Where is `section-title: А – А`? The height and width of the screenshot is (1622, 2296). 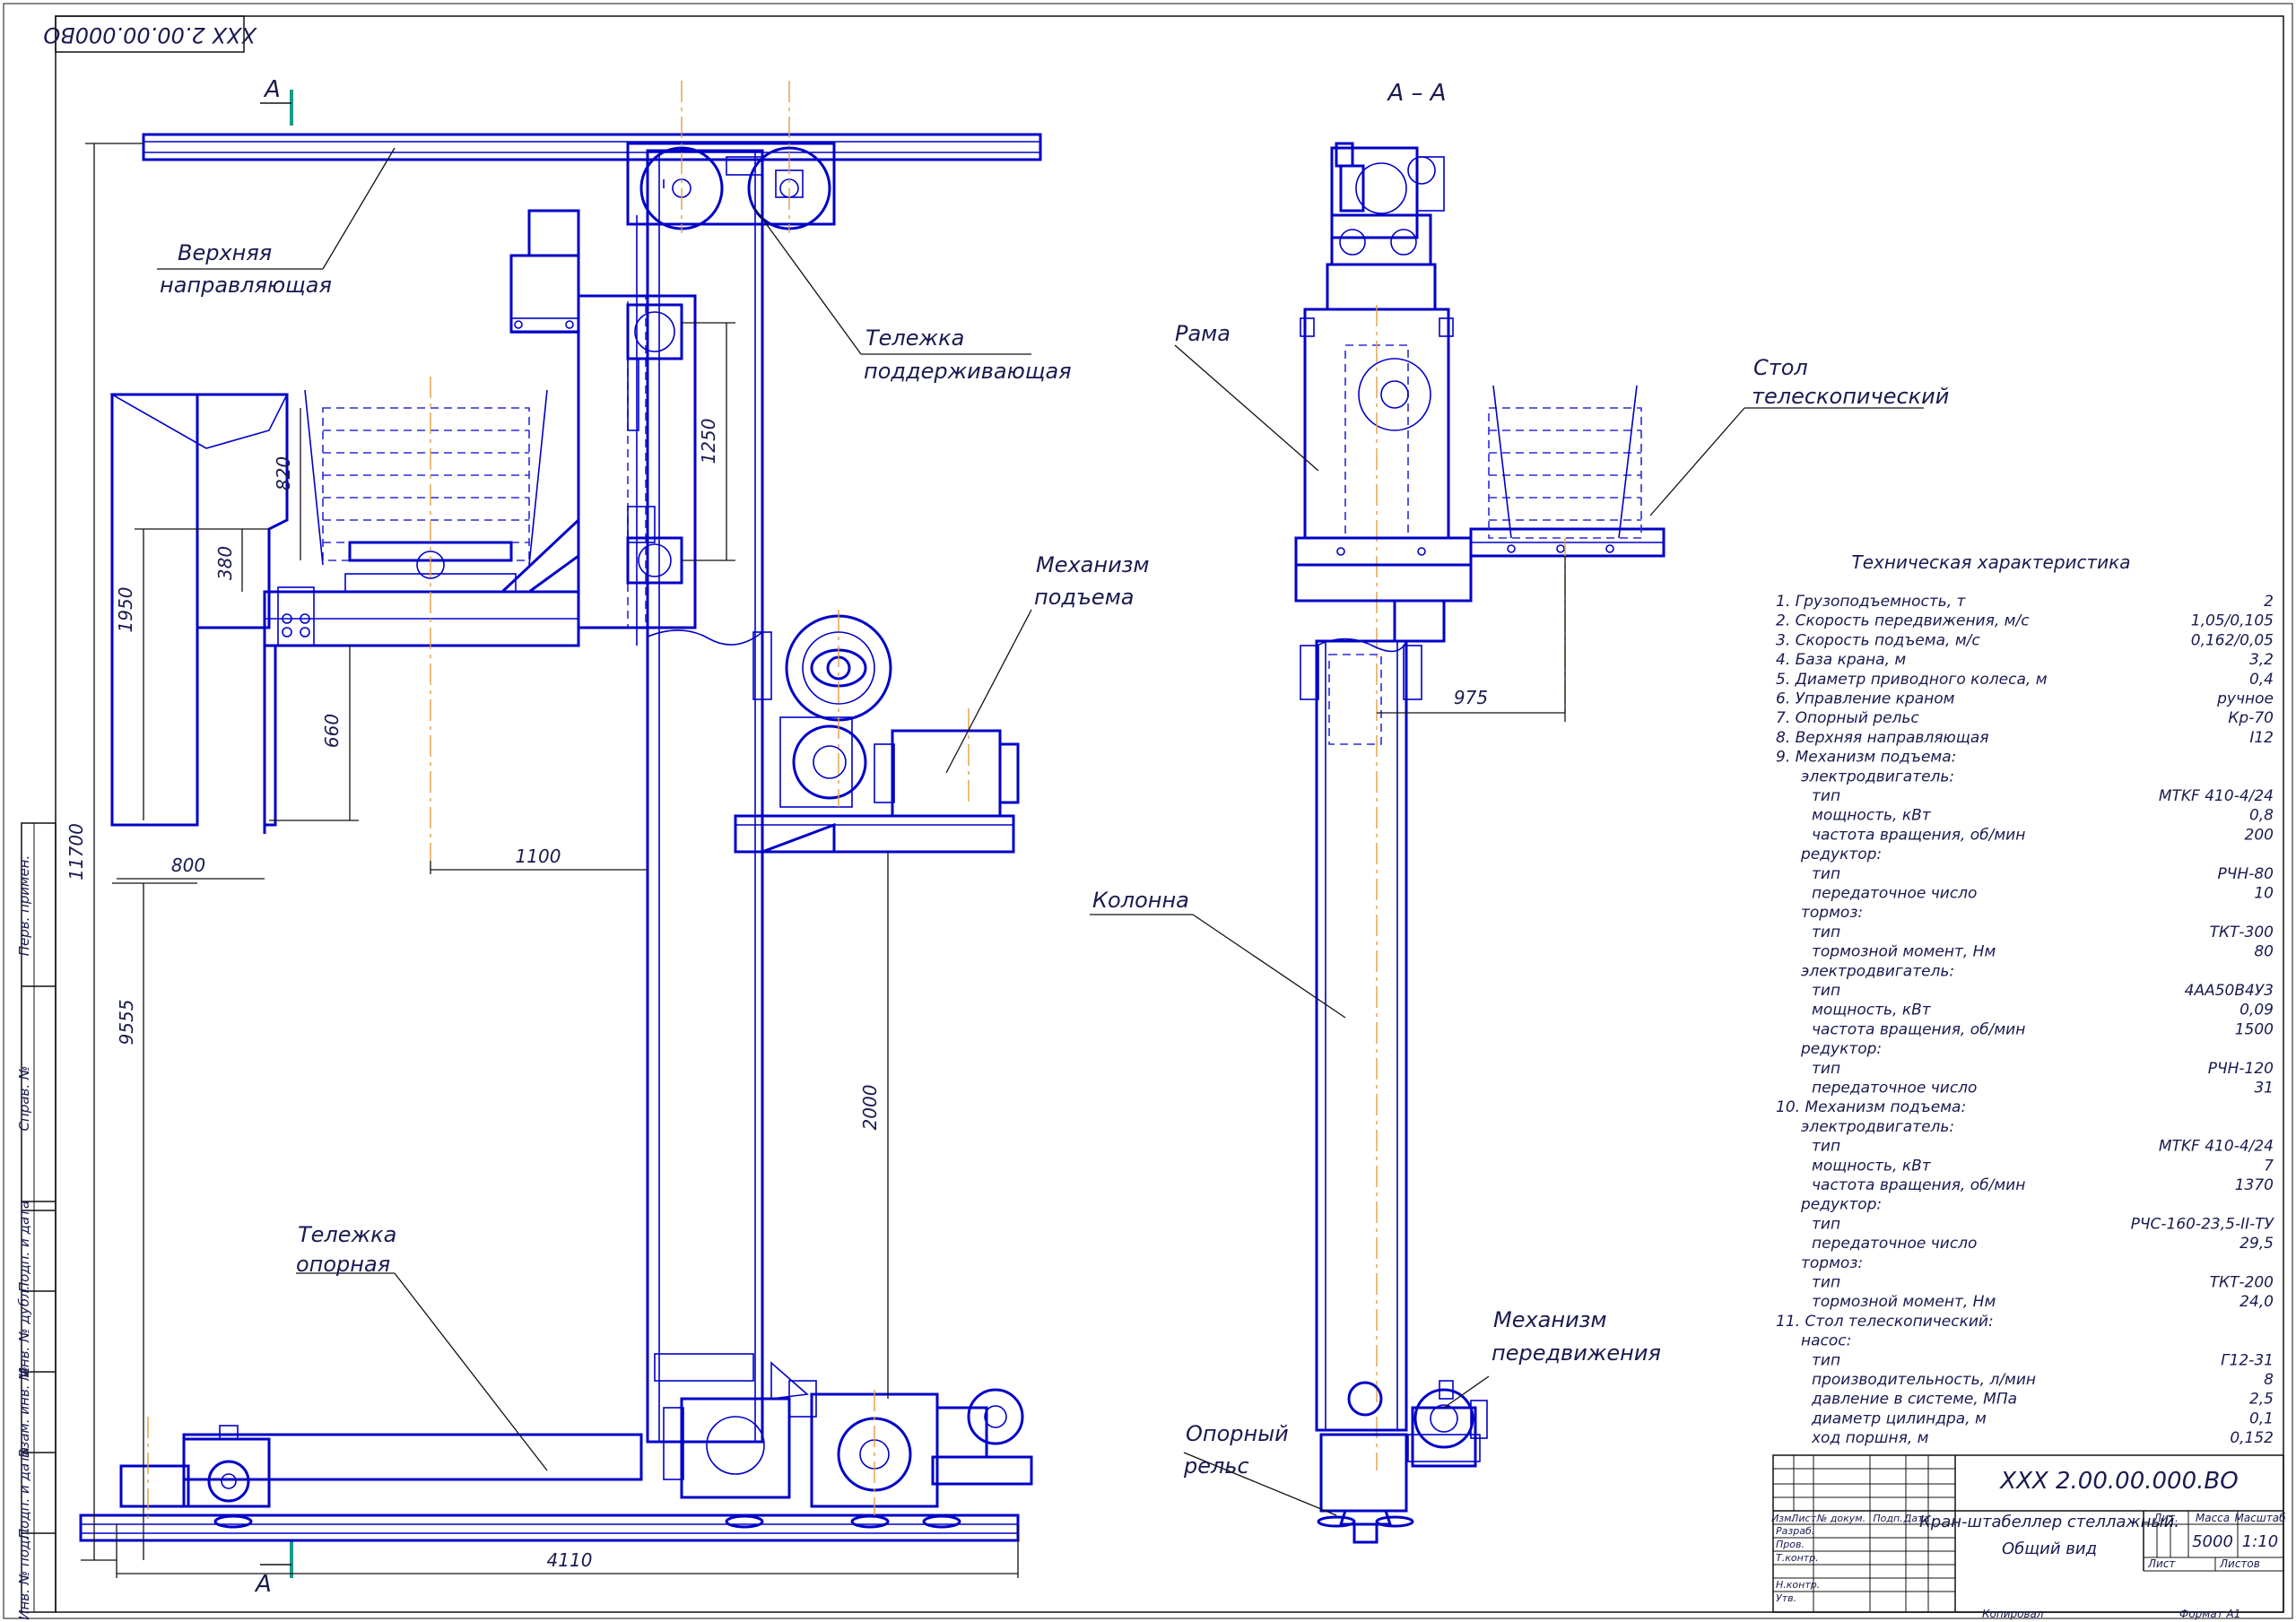 section-title: А – А is located at coordinates (1416, 93).